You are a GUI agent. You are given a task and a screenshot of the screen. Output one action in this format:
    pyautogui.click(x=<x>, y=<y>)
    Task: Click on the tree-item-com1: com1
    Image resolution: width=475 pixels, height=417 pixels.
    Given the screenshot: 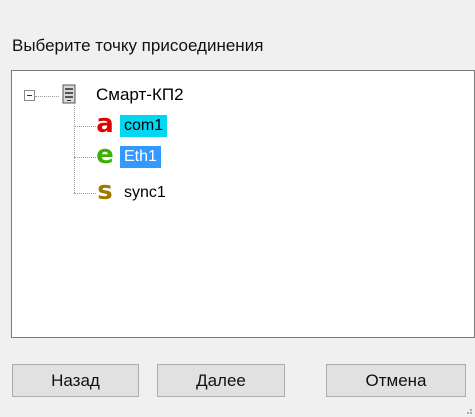 What is the action you would take?
    pyautogui.click(x=144, y=126)
    